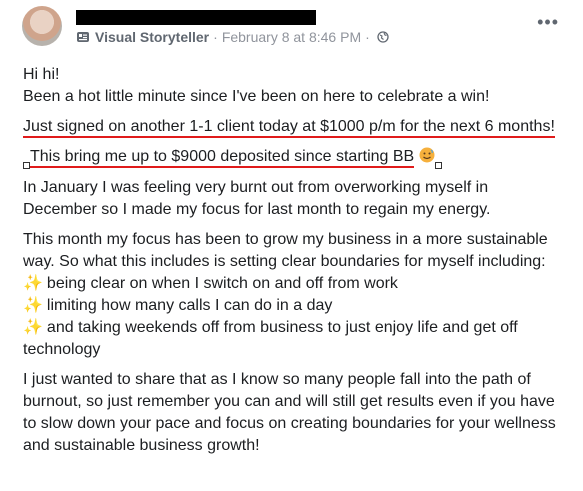  Describe the element at coordinates (42, 26) in the screenshot. I see `avatar` at that location.